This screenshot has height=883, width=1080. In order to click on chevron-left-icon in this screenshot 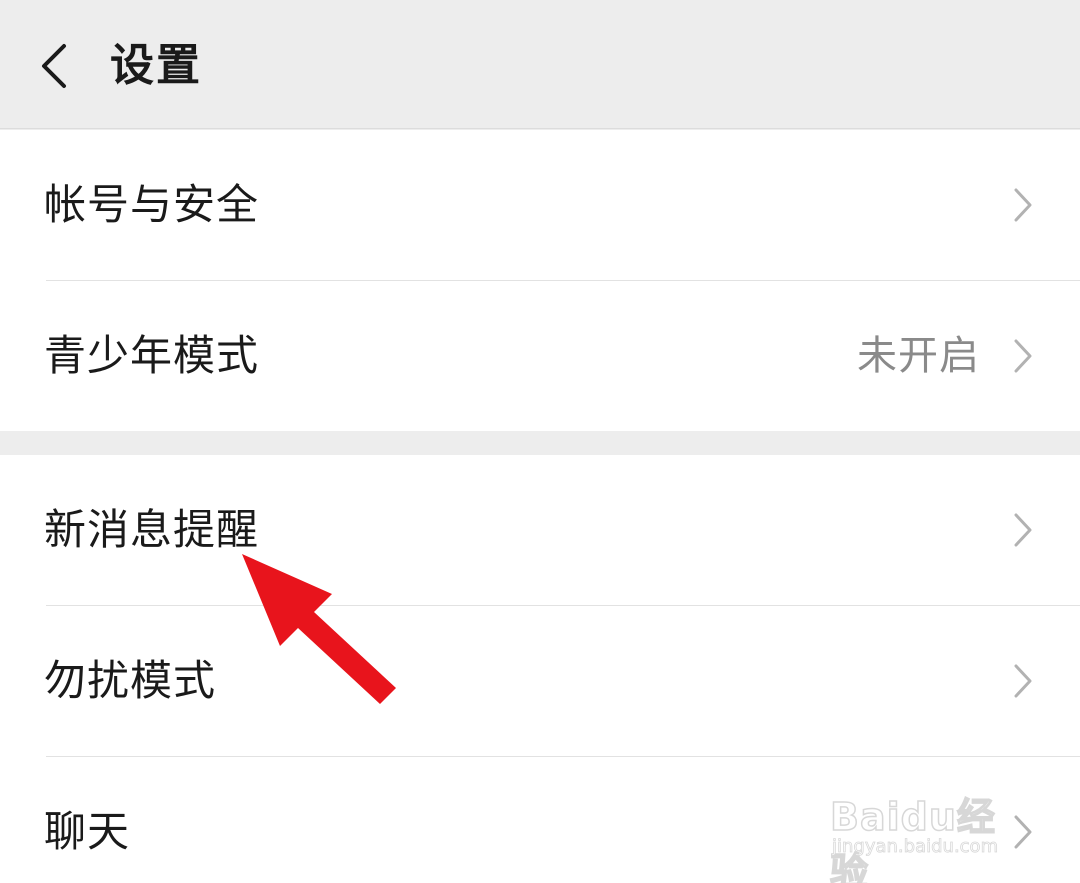, I will do `click(56, 66)`.